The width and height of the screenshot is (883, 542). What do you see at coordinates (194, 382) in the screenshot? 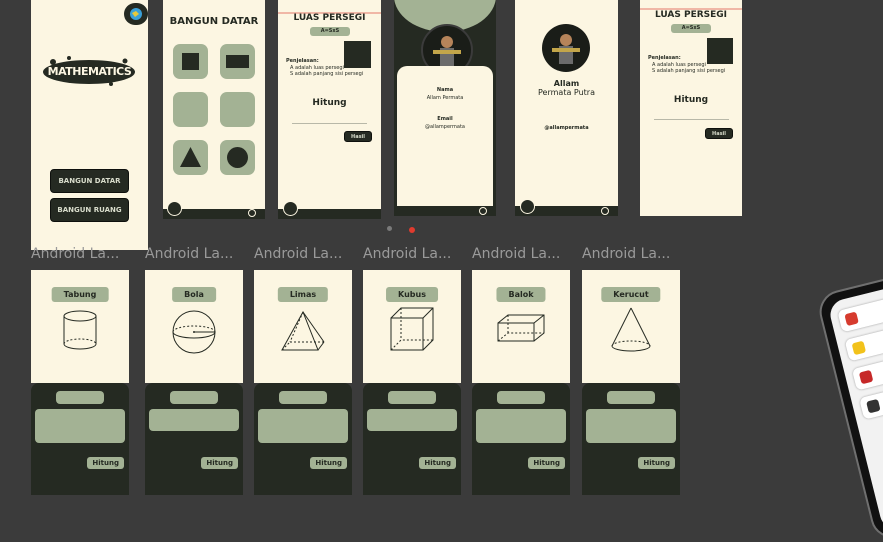
I see `card-bola: Bola Hitung` at bounding box center [194, 382].